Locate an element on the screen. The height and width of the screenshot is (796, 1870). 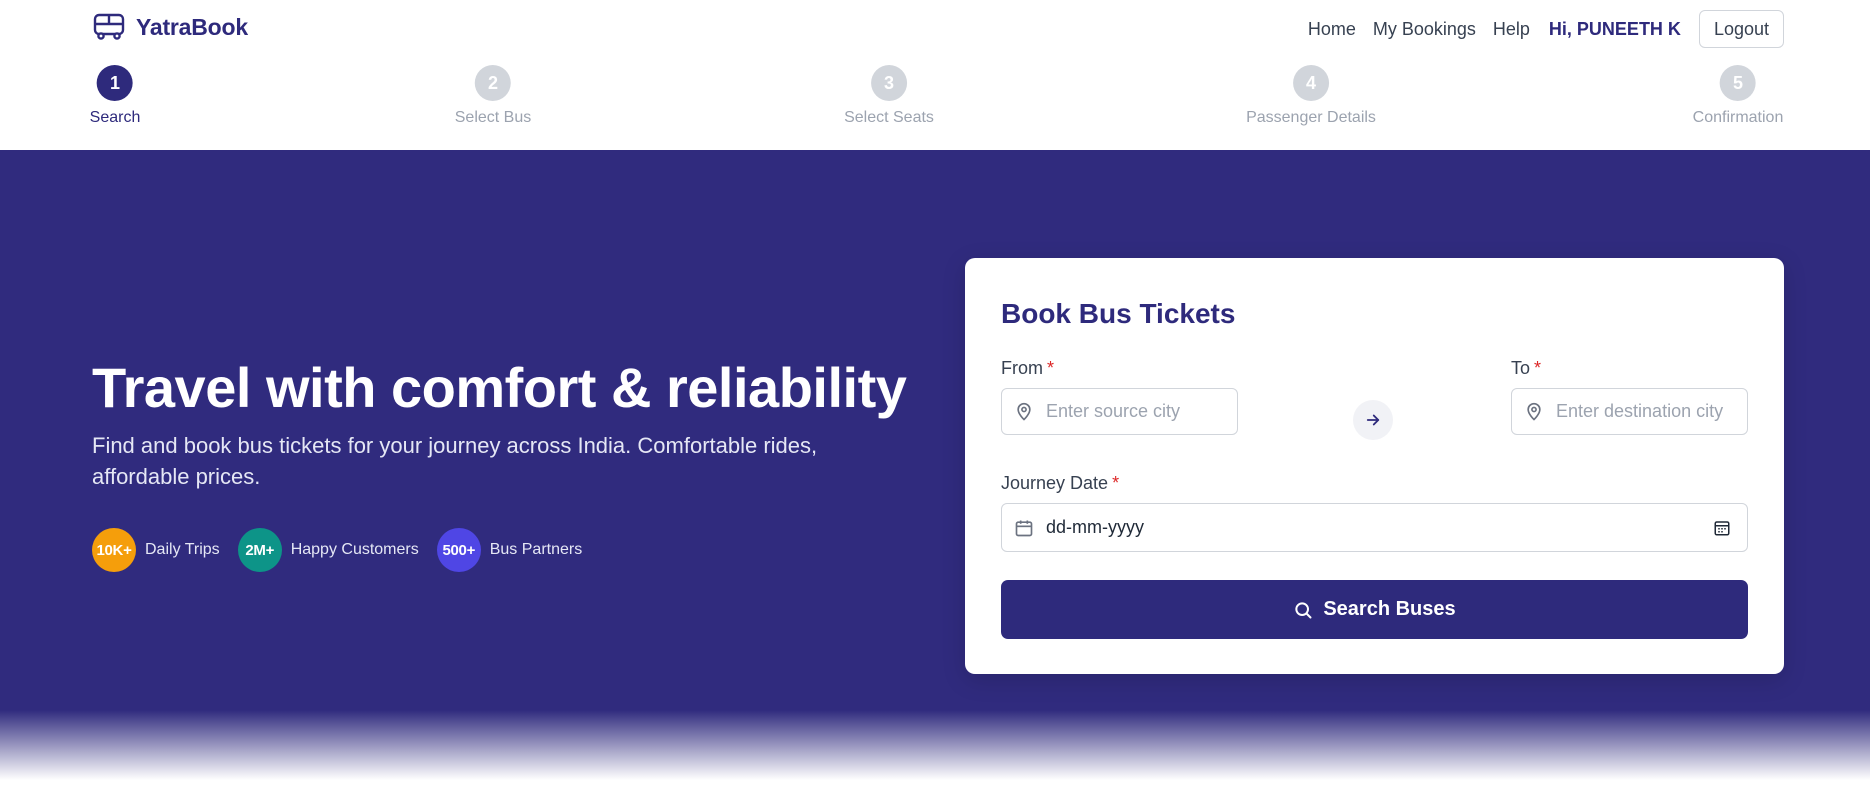
stat-badge: 500+ is located at coordinates (458, 550).